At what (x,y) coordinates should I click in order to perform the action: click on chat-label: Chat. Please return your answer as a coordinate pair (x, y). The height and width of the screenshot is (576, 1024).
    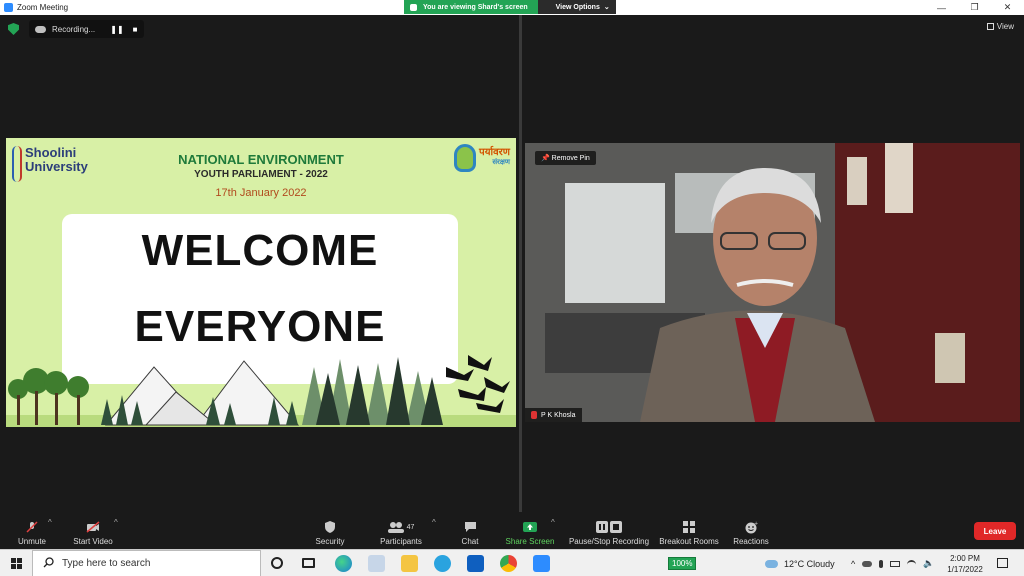
    Looking at the image, I should click on (470, 541).